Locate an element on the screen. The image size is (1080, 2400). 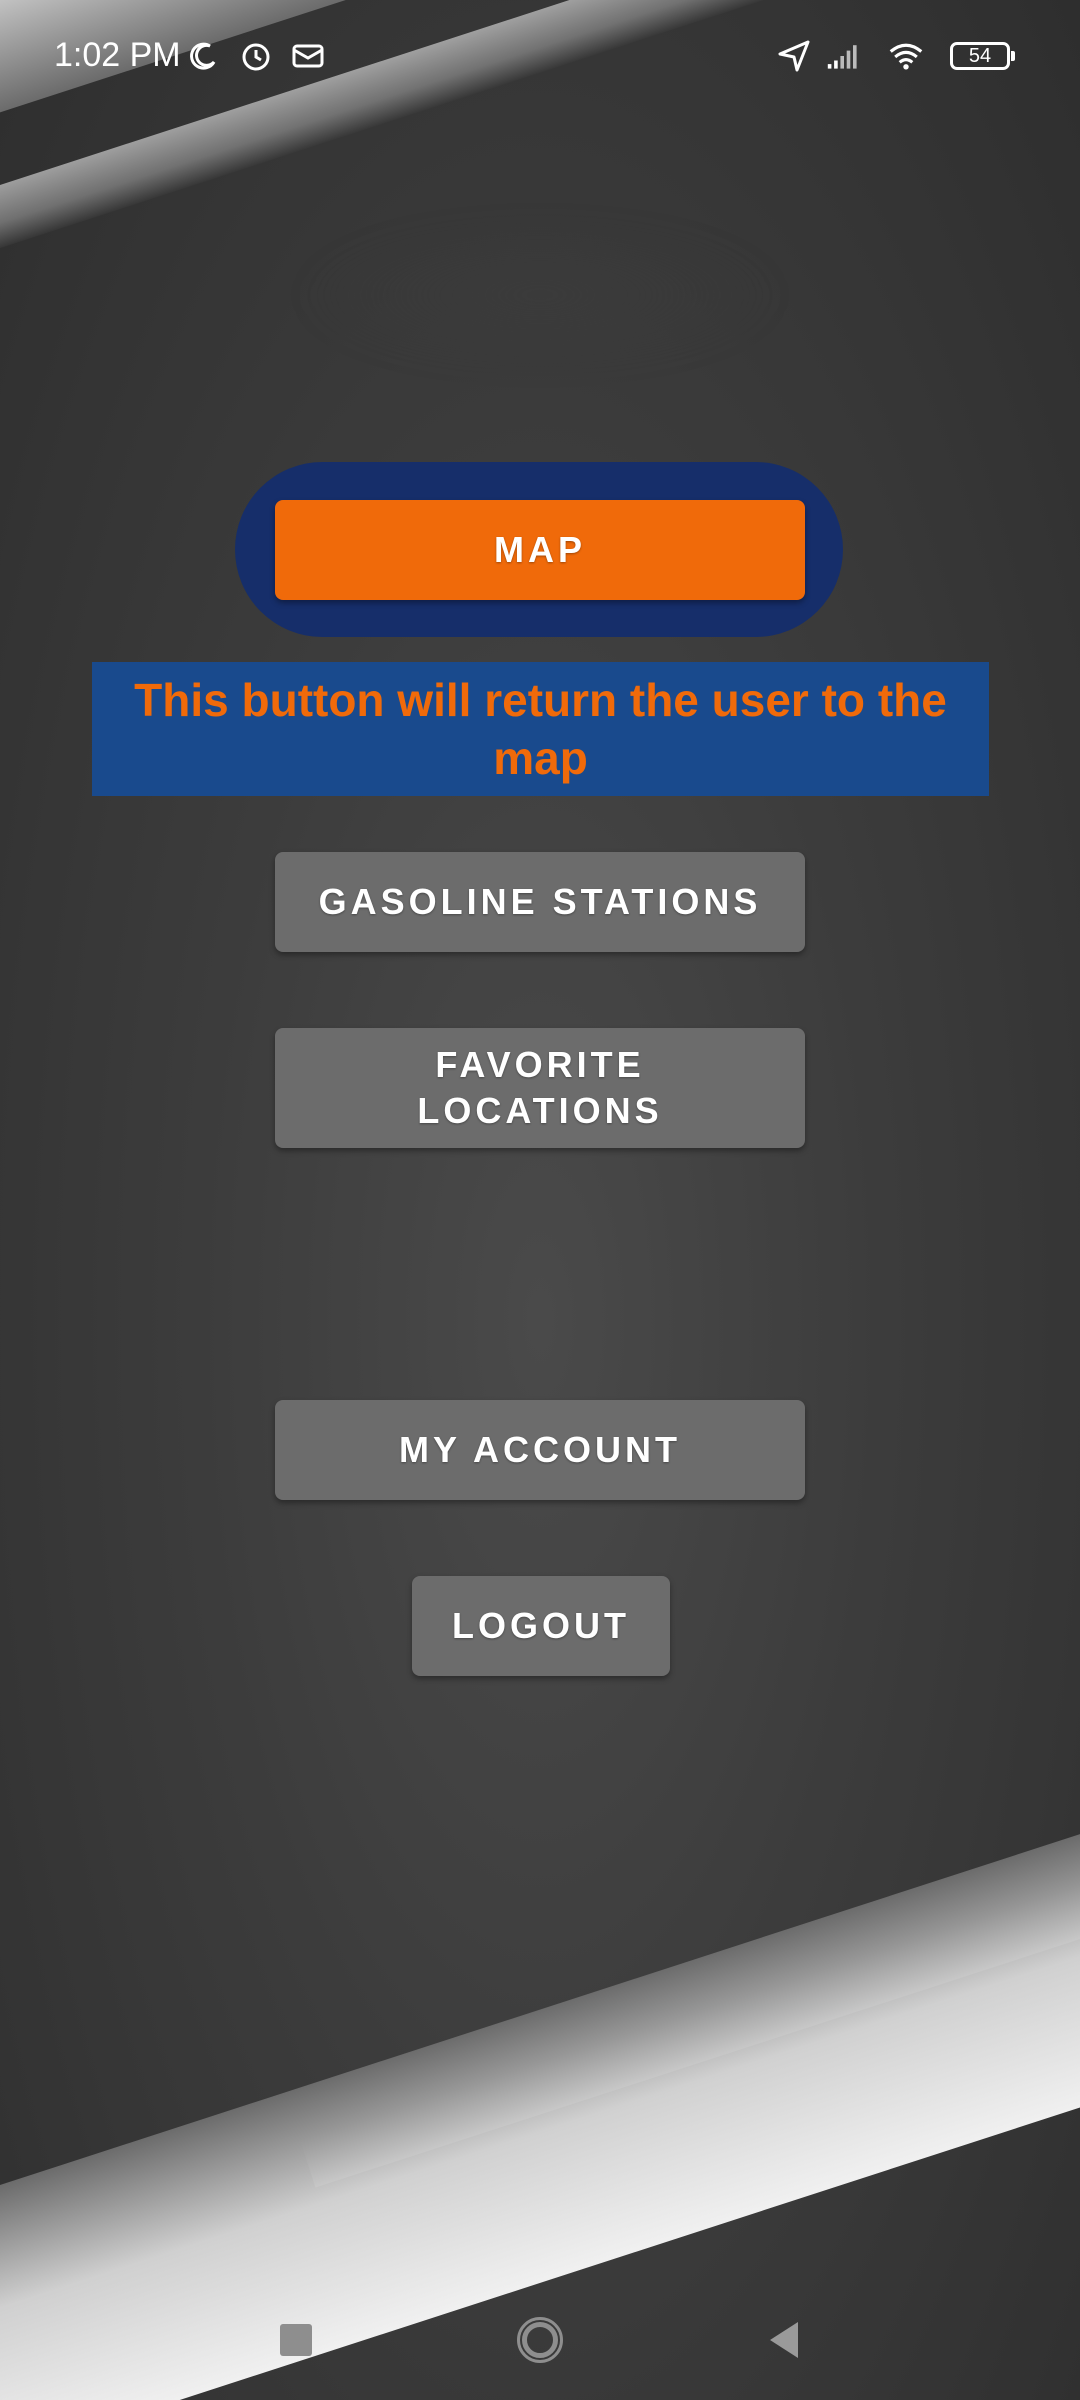
favorite-locations-button: FAVORITE LOCATIONS is located at coordinates (540, 1088).